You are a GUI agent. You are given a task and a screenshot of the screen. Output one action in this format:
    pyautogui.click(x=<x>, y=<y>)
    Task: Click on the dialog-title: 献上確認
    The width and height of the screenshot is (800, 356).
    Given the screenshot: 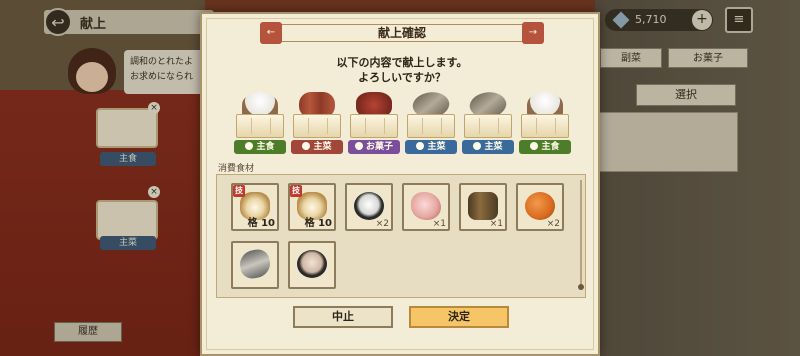 What is the action you would take?
    pyautogui.click(x=401, y=33)
    